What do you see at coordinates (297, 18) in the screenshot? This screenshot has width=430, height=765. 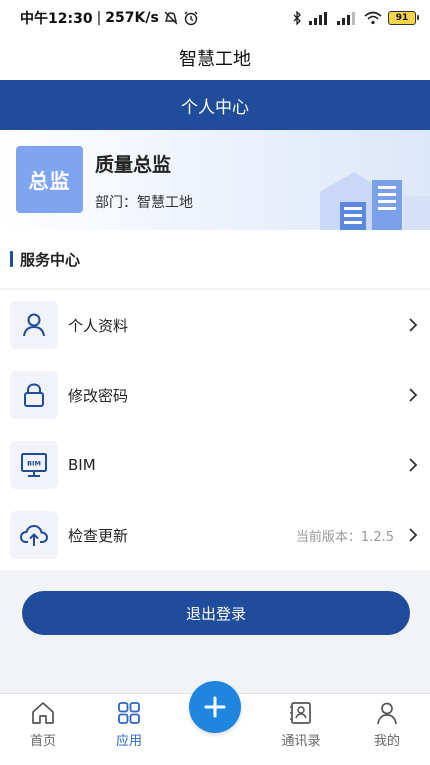 I see `bluetooth-icon` at bounding box center [297, 18].